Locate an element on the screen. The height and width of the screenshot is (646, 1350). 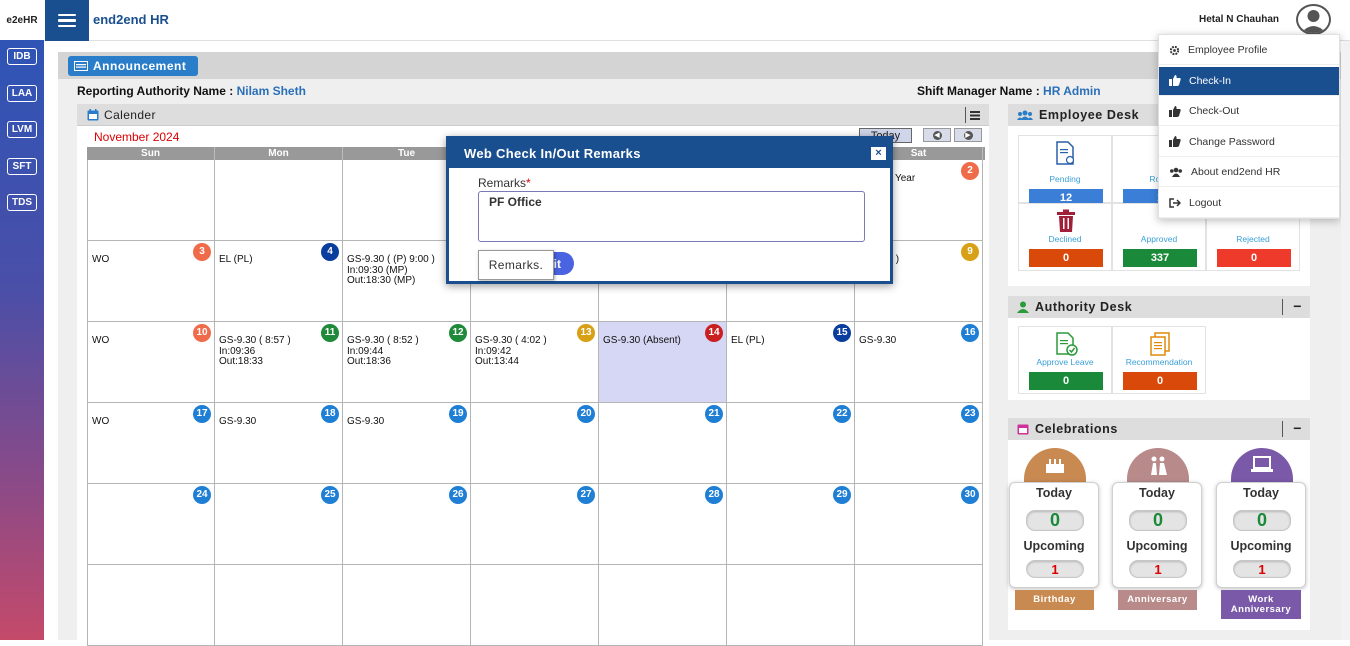
menu-item-check-out: Check-Out is located at coordinates (1249, 111).